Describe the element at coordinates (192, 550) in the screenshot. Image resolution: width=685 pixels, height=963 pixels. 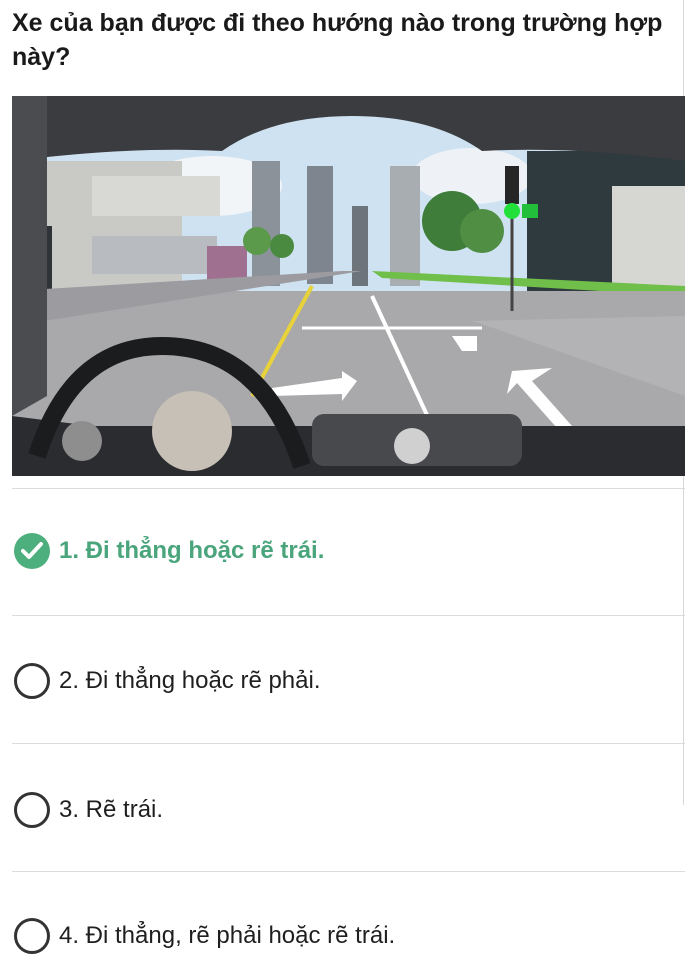
I see `option-label: 1. Đi thẳng hoặc rẽ trái.` at that location.